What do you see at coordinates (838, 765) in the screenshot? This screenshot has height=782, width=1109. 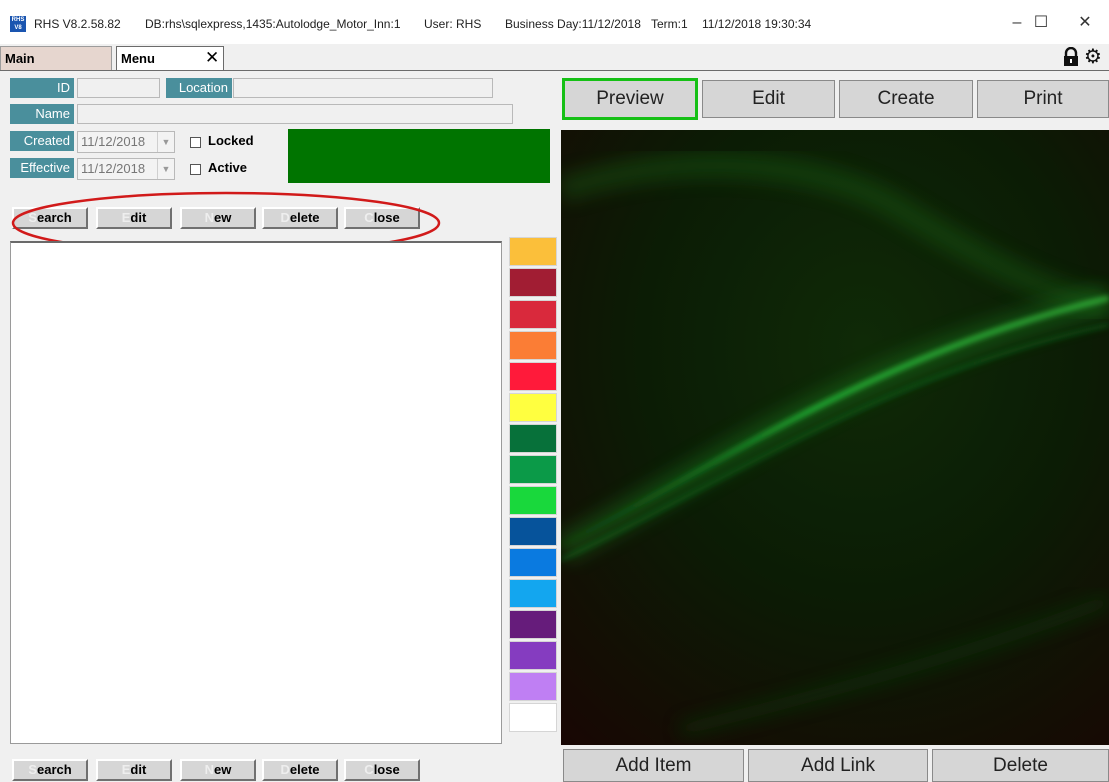 I see `add-link-button: Add Link` at bounding box center [838, 765].